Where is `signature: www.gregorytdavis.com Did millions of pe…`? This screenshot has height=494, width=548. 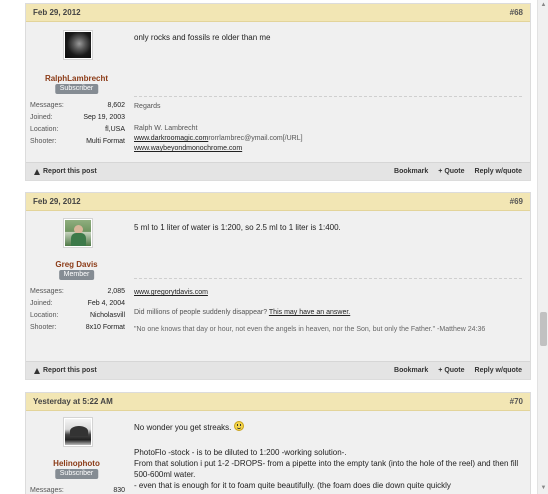
signature: www.gregorytdavis.com Did millions of pe… is located at coordinates (328, 311).